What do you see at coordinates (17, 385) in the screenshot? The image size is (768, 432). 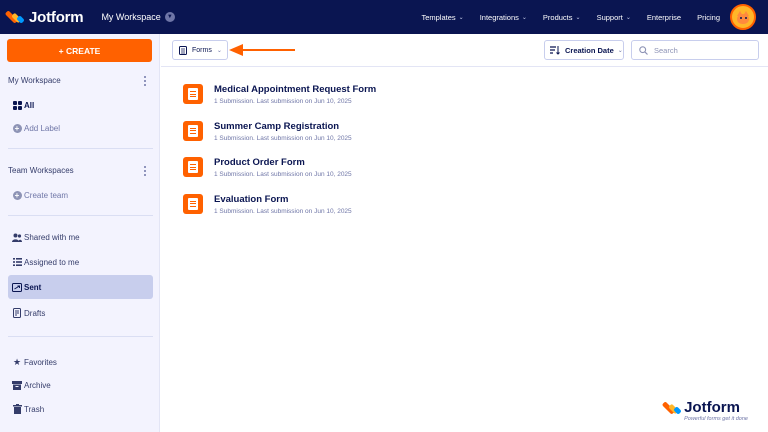 I see `archive-box-icon` at bounding box center [17, 385].